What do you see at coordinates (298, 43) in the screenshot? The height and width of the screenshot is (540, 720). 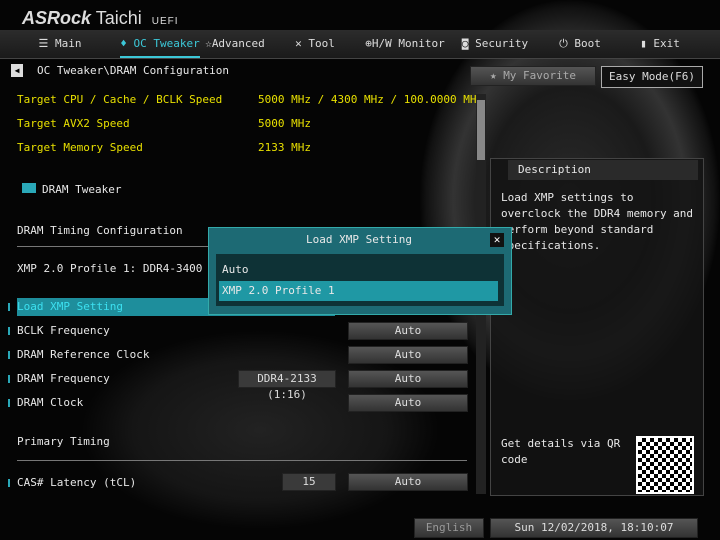 I see `tool-icon: ✕` at bounding box center [298, 43].